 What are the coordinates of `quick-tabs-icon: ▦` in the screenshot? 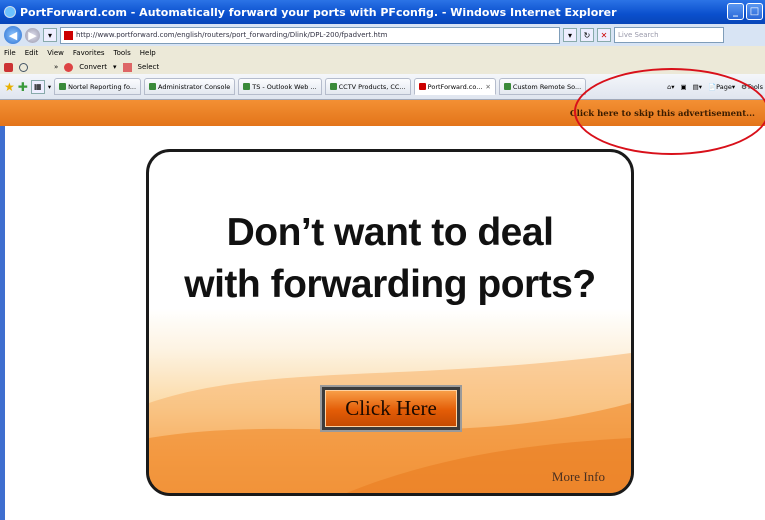 It's located at (37, 86).